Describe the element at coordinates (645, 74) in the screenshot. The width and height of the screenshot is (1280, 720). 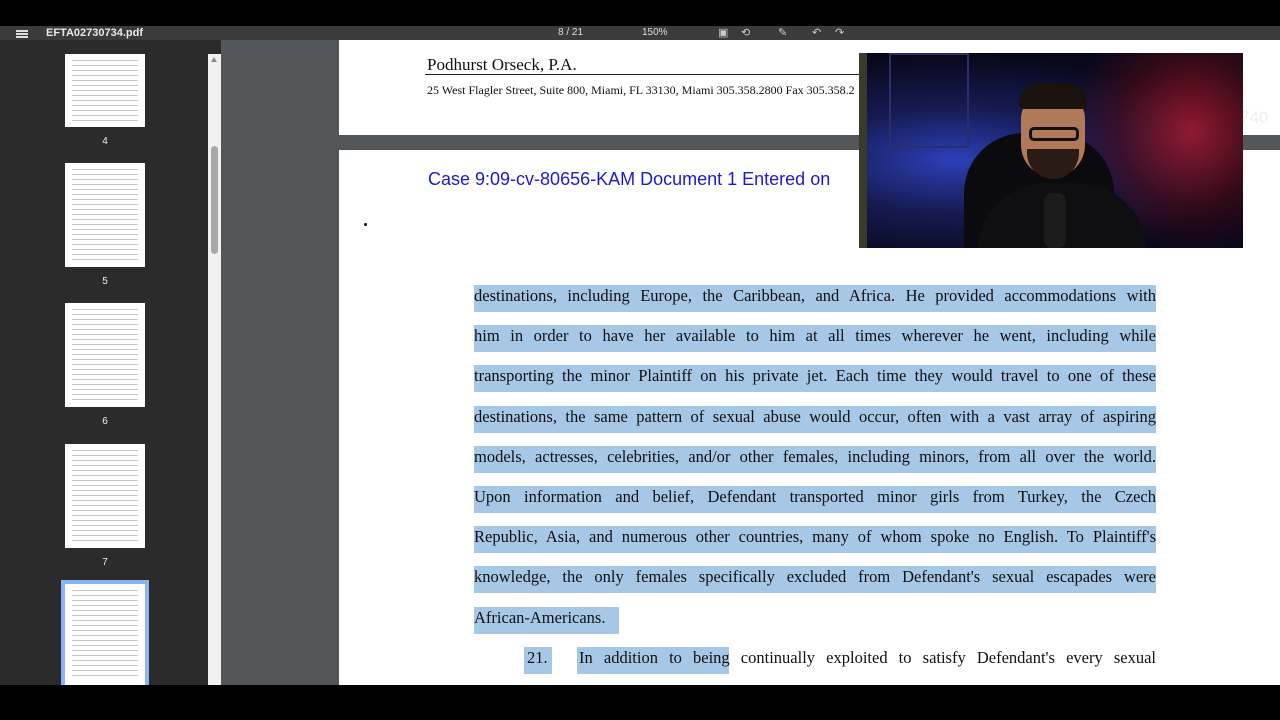
I see `divider` at that location.